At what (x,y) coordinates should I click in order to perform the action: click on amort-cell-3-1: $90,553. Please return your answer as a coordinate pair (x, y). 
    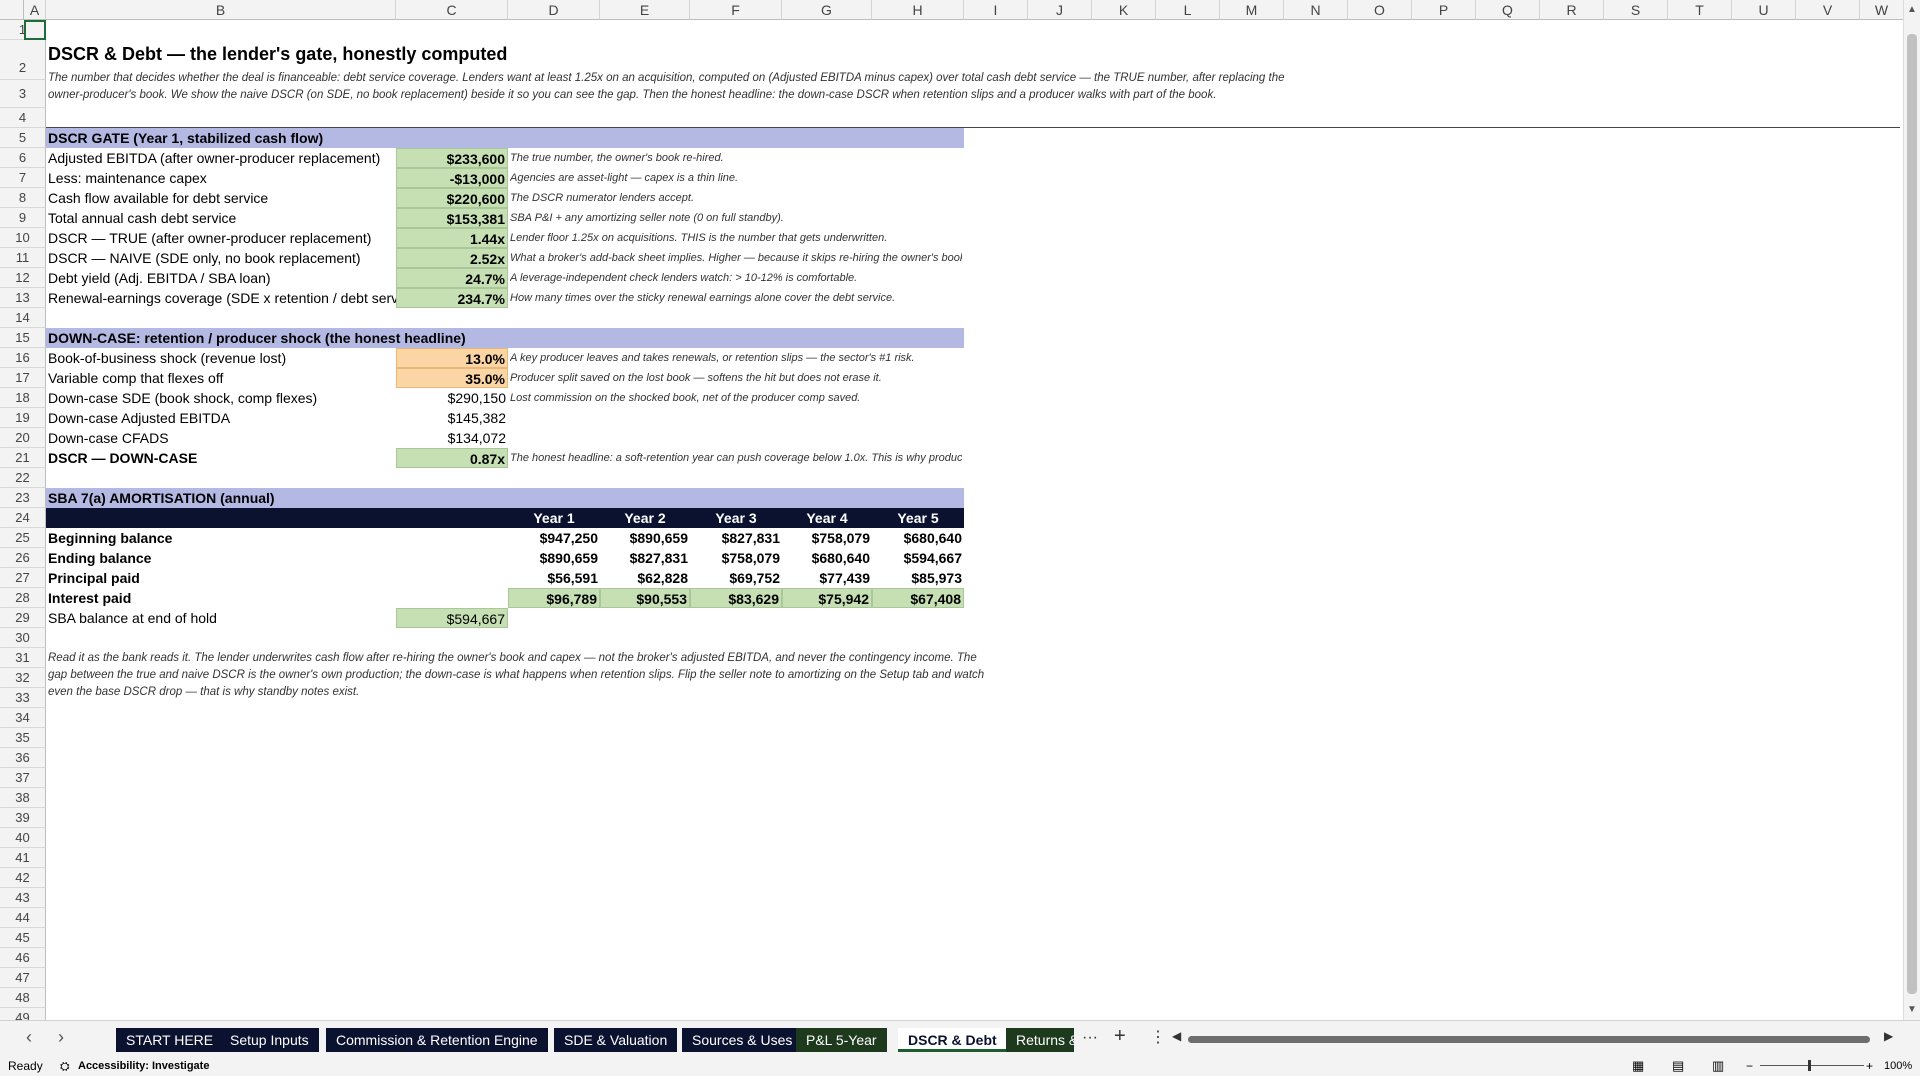
    Looking at the image, I should click on (645, 598).